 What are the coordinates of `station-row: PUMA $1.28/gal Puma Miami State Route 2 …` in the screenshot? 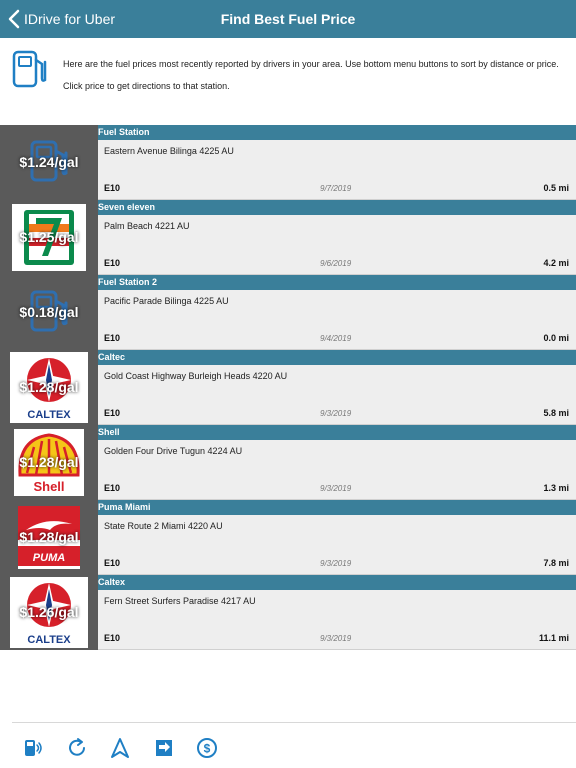 It's located at (288, 537).